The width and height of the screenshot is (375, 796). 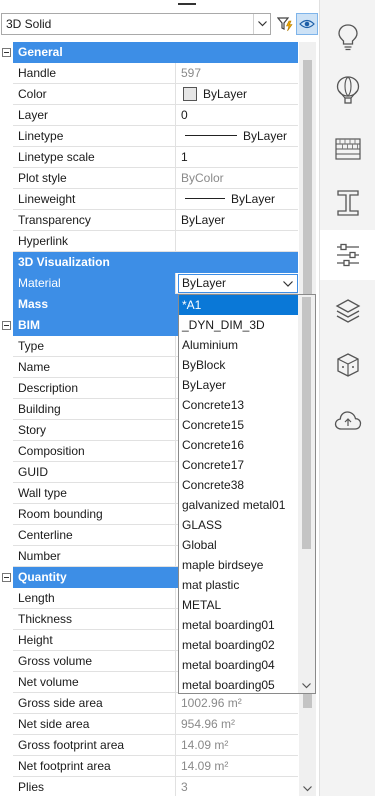 What do you see at coordinates (149, 157) in the screenshot?
I see `property-row-linetype-scale: Linetype scale 1` at bounding box center [149, 157].